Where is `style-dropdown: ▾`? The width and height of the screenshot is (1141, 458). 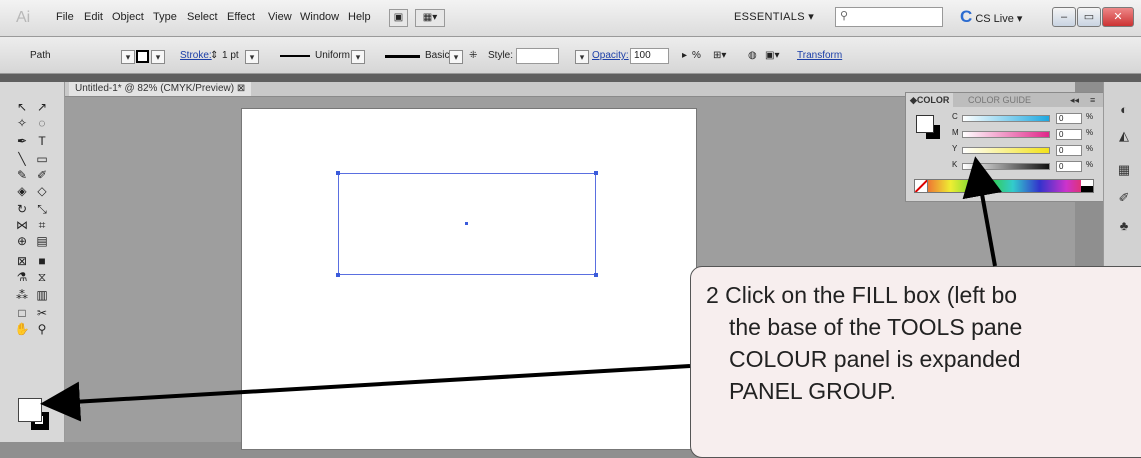 style-dropdown: ▾ is located at coordinates (582, 57).